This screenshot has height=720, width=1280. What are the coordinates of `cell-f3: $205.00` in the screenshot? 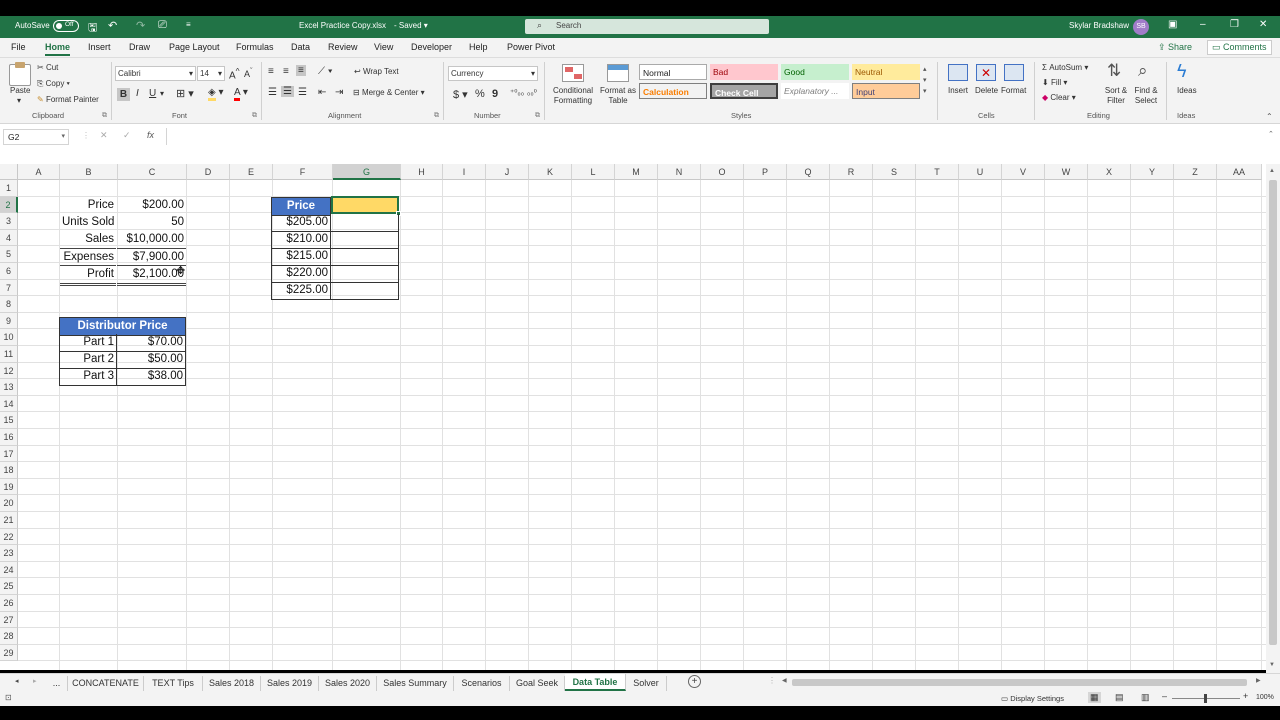 It's located at (301, 223).